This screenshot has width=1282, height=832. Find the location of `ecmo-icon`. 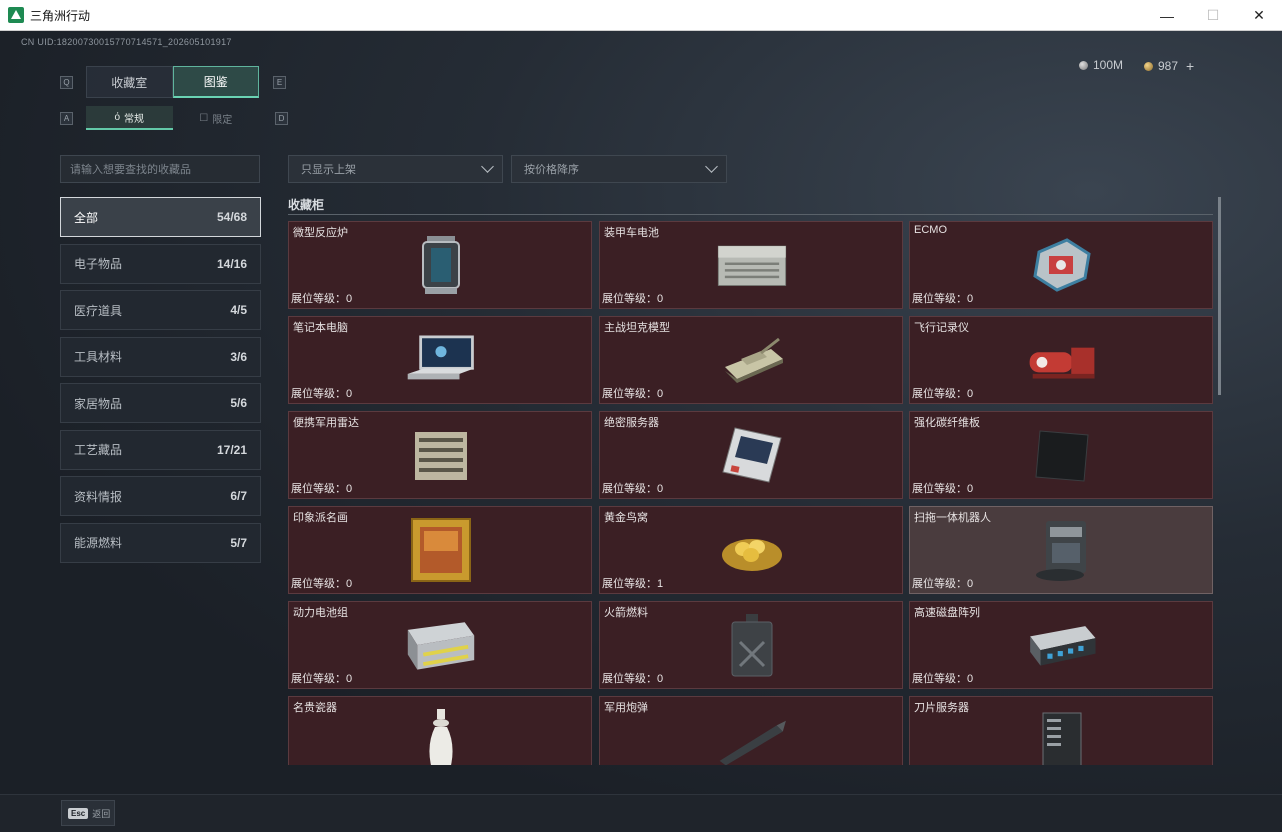

ecmo-icon is located at coordinates (1062, 265).